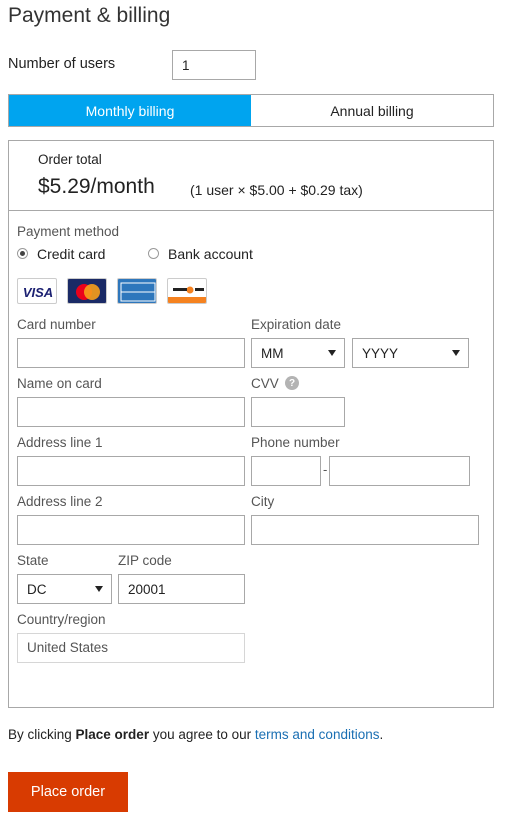 This screenshot has width=514, height=824. I want to click on expiration-year-value: YYYY, so click(380, 353).